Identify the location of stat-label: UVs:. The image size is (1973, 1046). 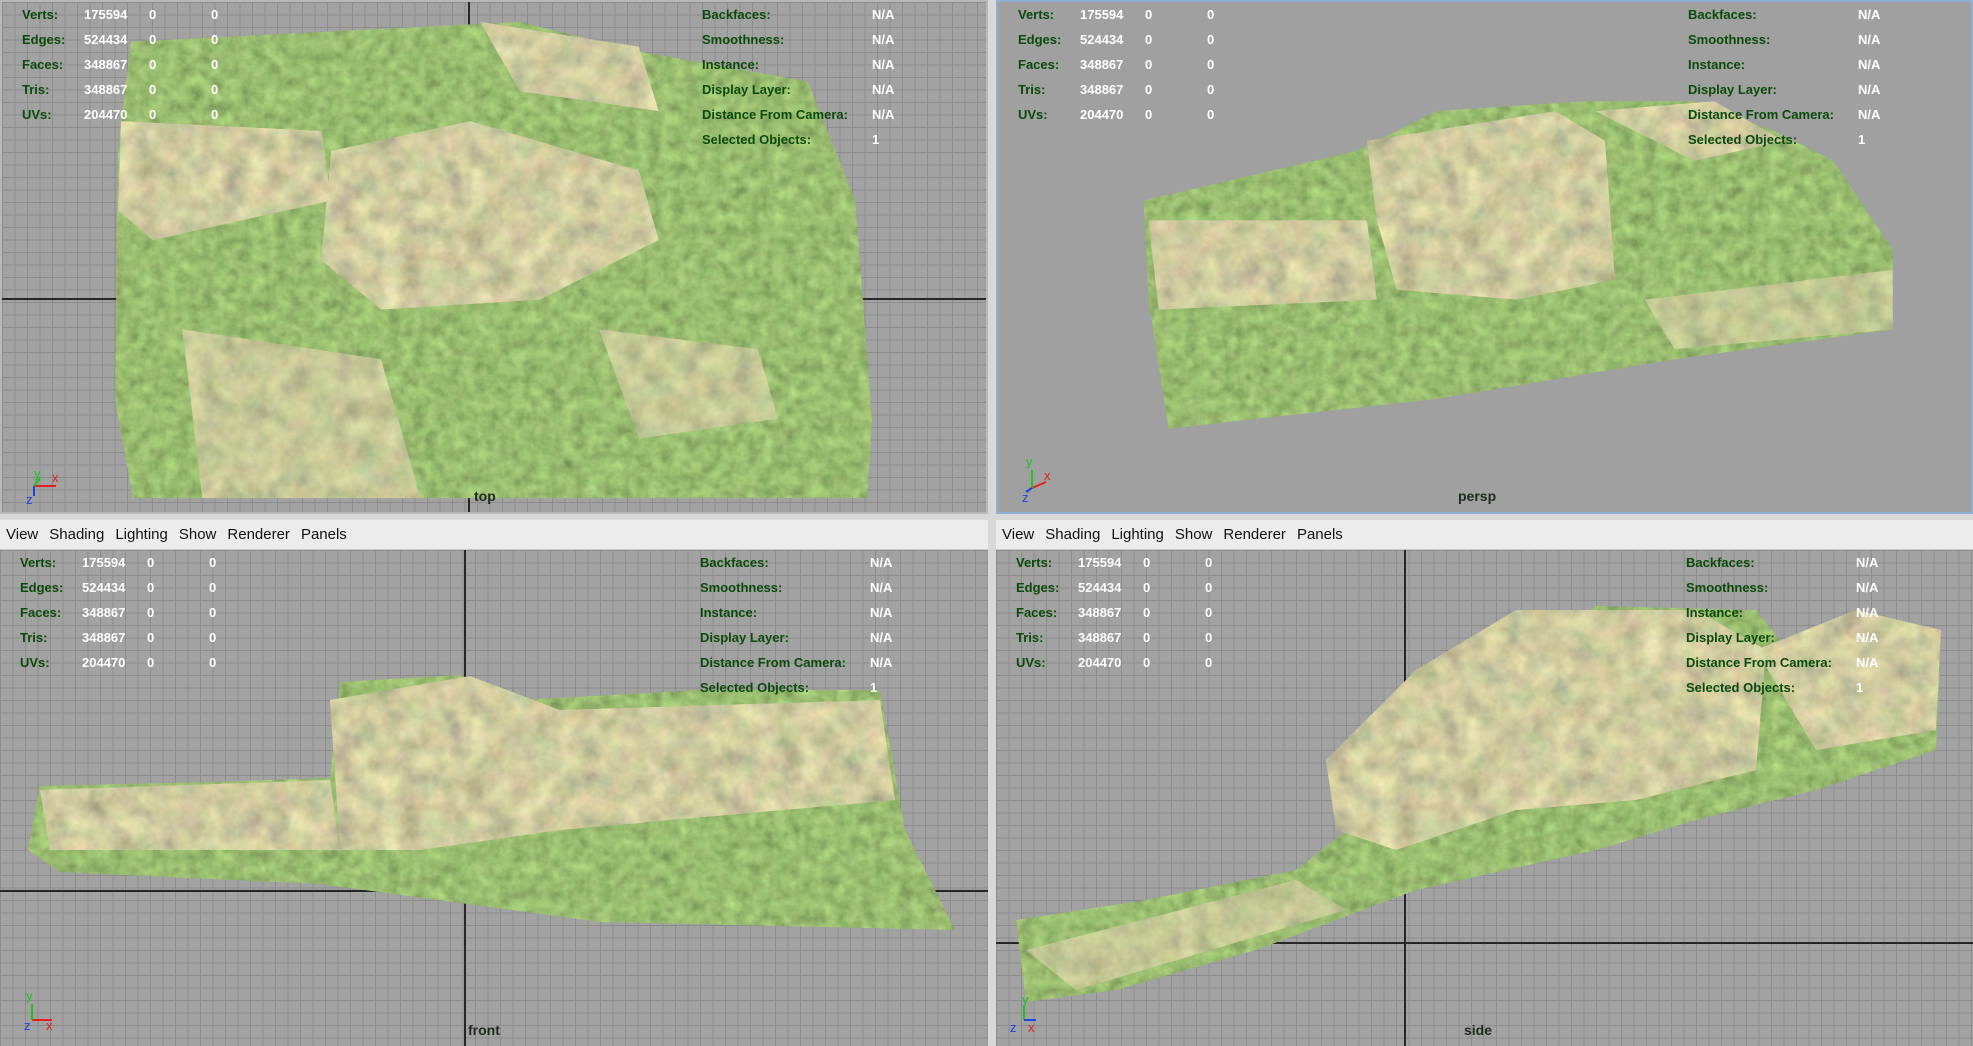
(1031, 662).